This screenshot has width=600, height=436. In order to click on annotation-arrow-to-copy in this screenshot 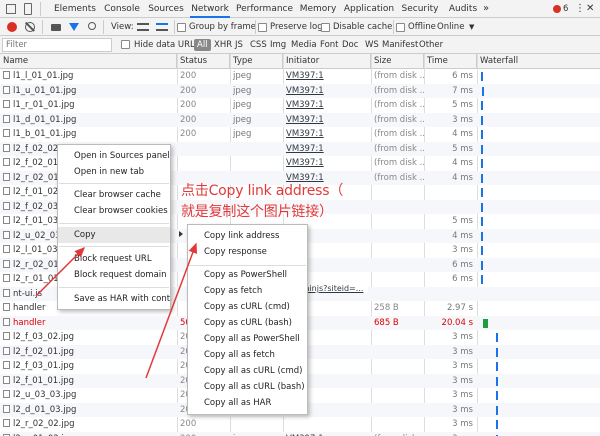, I will do `click(60, 271)`.